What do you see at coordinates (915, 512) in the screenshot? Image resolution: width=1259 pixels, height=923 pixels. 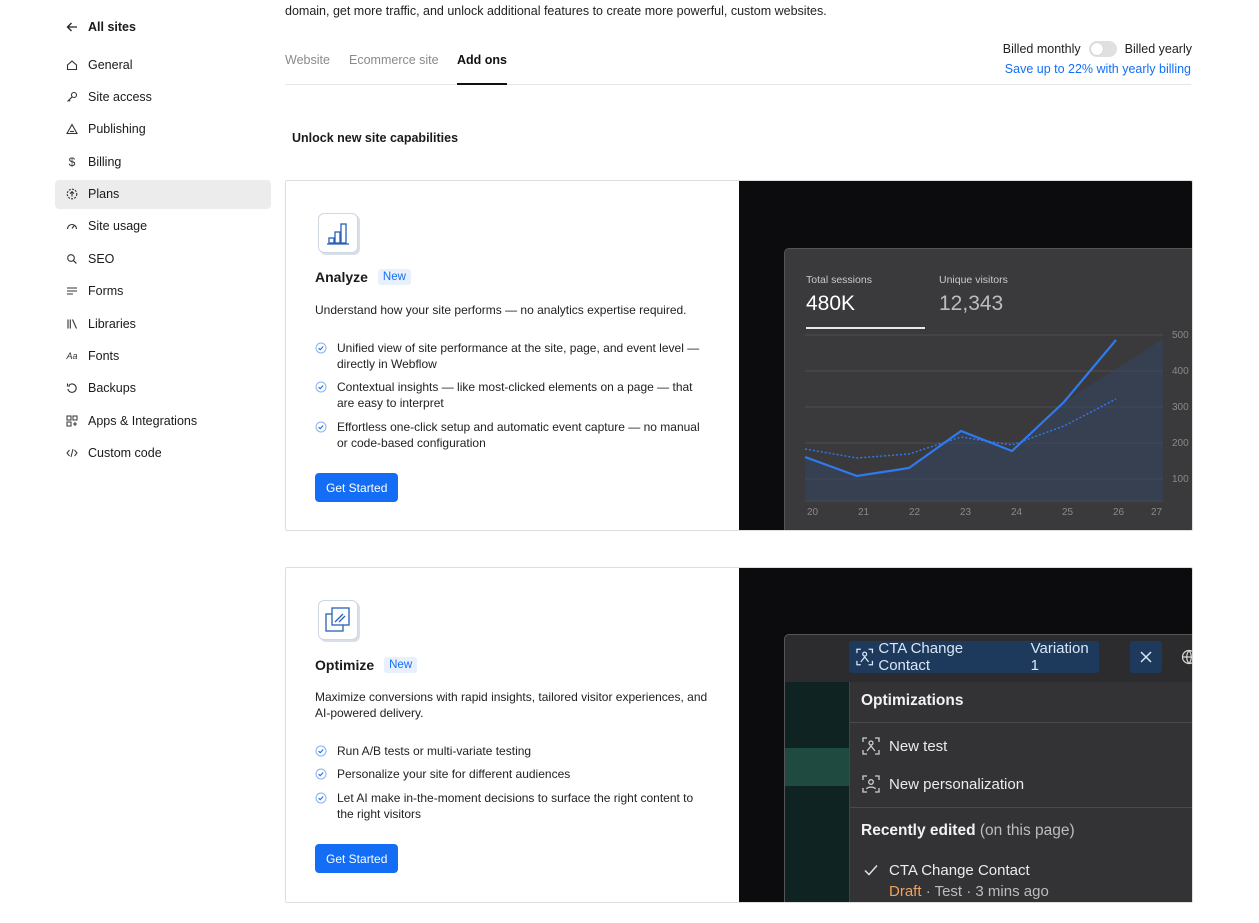 I see `x-tick: 22` at bounding box center [915, 512].